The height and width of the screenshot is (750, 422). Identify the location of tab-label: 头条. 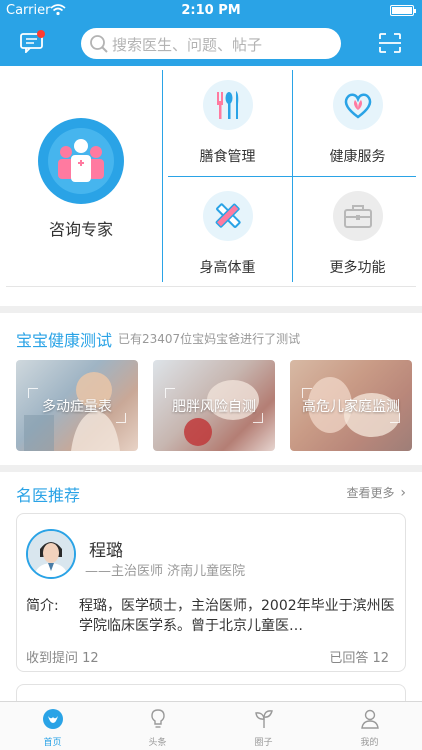
(157, 743).